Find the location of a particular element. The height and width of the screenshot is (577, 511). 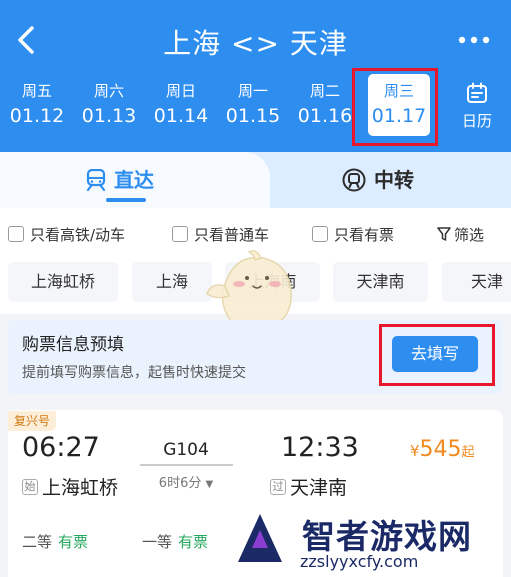

funnel-icon is located at coordinates (444, 234).